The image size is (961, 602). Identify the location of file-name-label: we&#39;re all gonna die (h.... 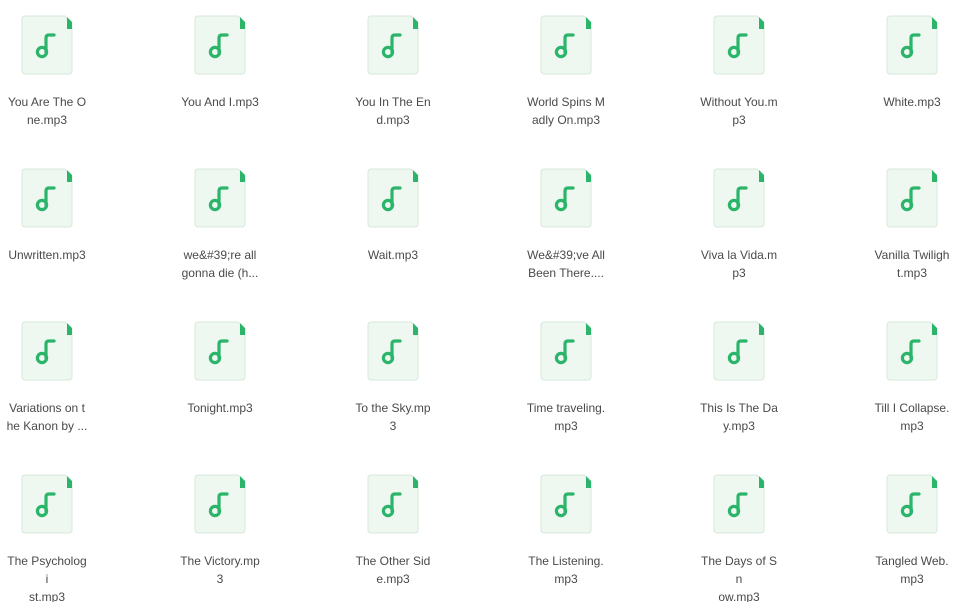
(220, 264).